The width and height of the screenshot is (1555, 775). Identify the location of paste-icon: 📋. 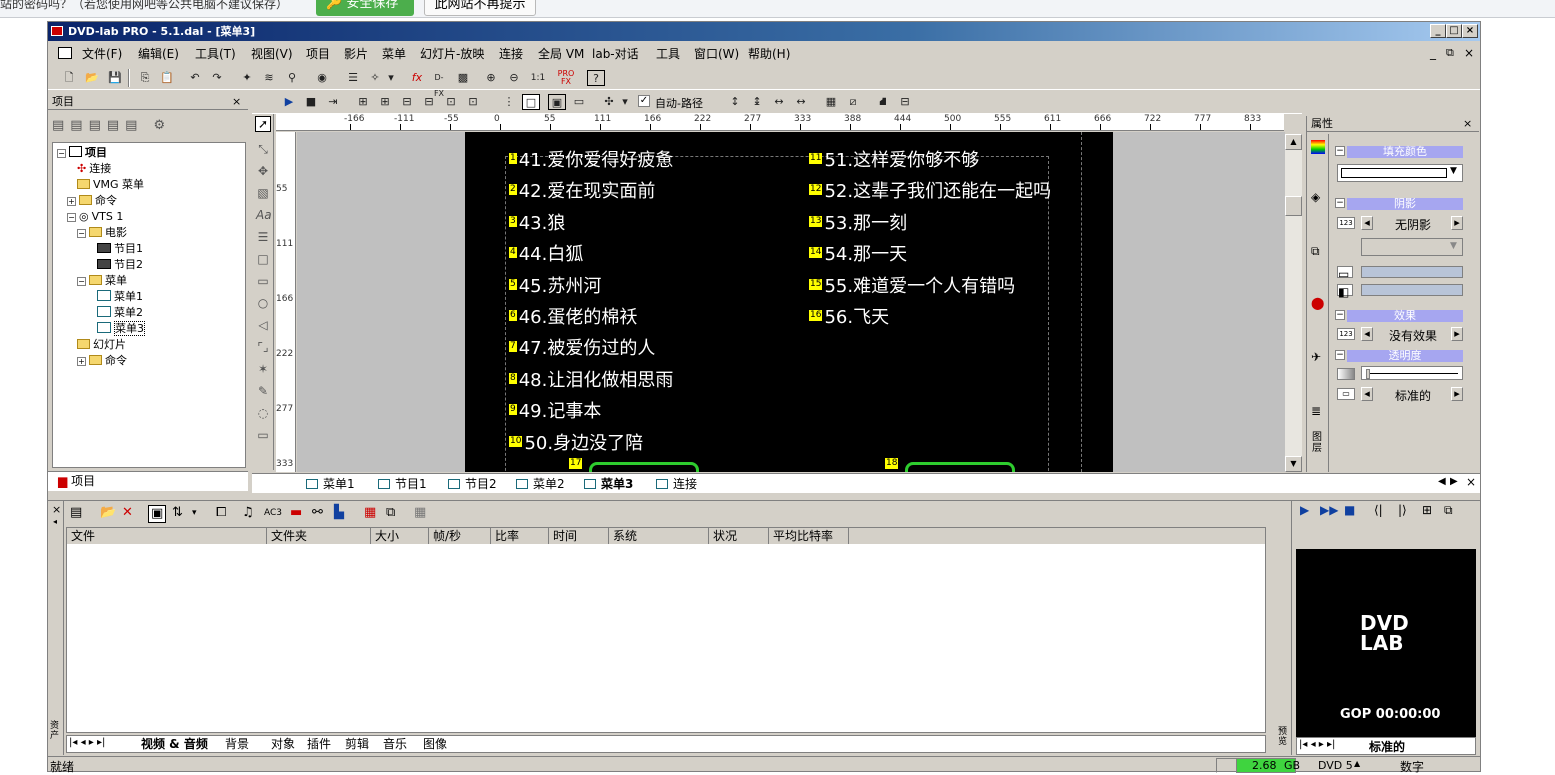
(167, 78).